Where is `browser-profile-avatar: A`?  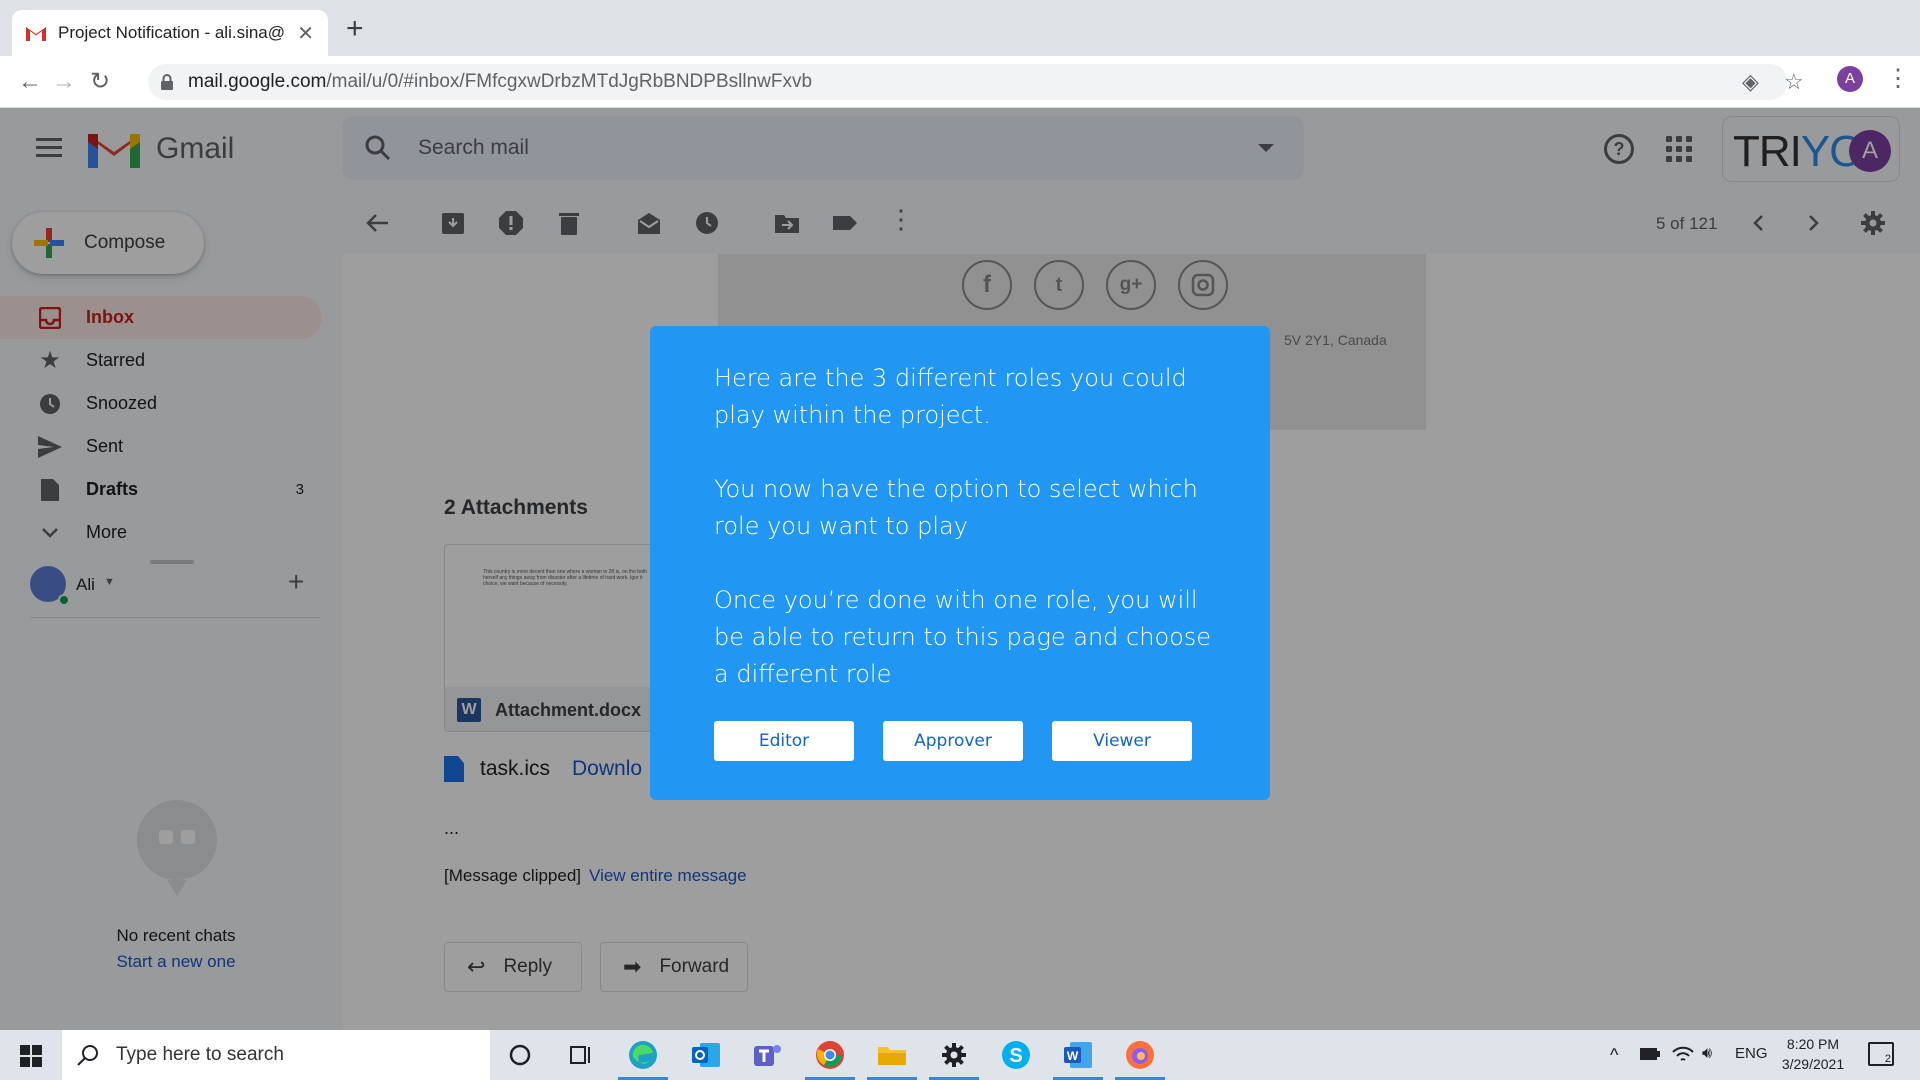 browser-profile-avatar: A is located at coordinates (1850, 79).